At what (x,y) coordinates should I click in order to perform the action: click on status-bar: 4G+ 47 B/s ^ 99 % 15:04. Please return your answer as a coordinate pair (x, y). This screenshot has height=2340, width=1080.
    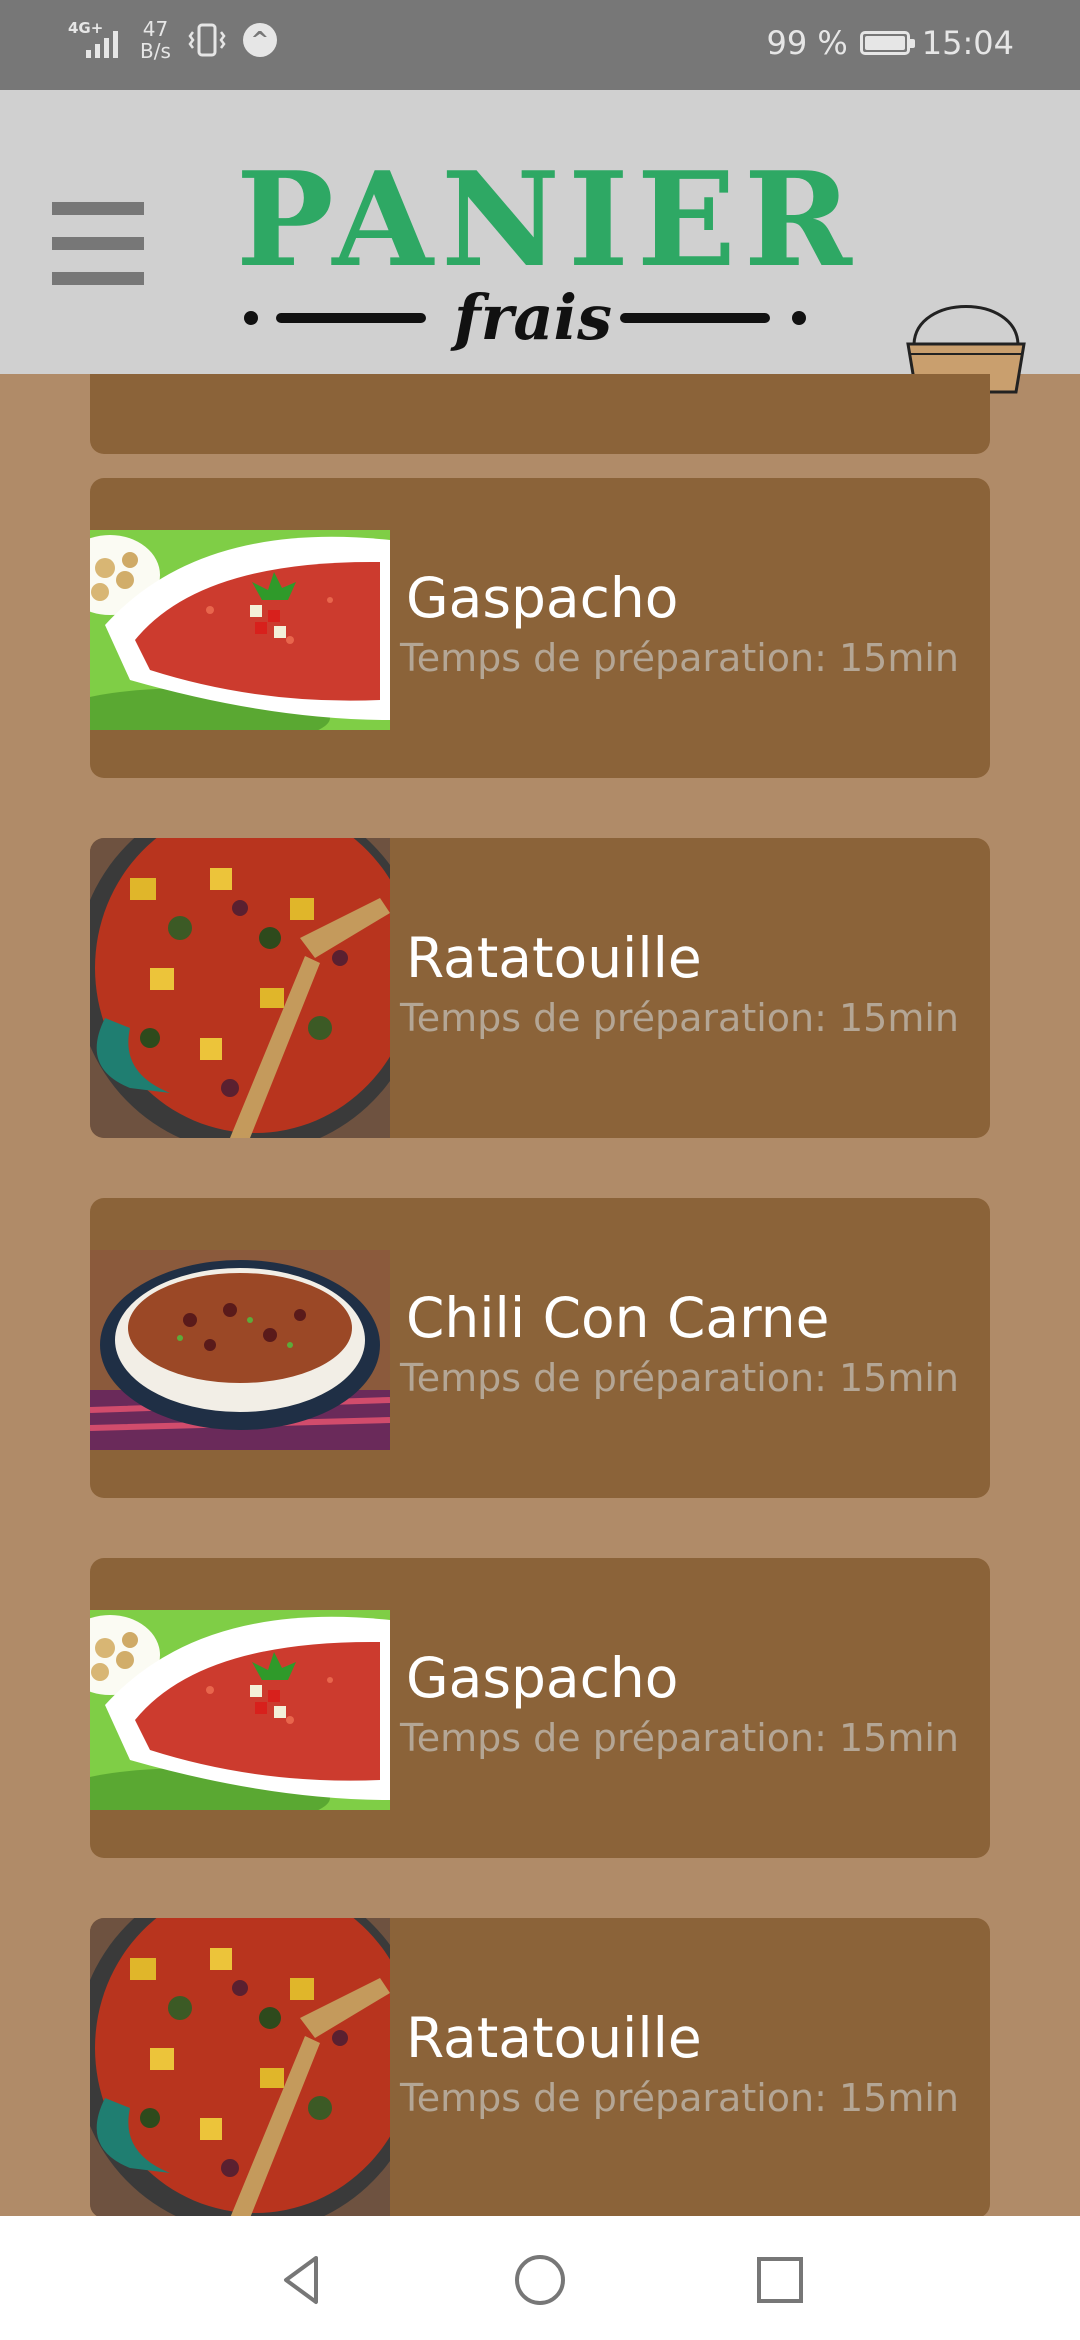
    Looking at the image, I should click on (540, 45).